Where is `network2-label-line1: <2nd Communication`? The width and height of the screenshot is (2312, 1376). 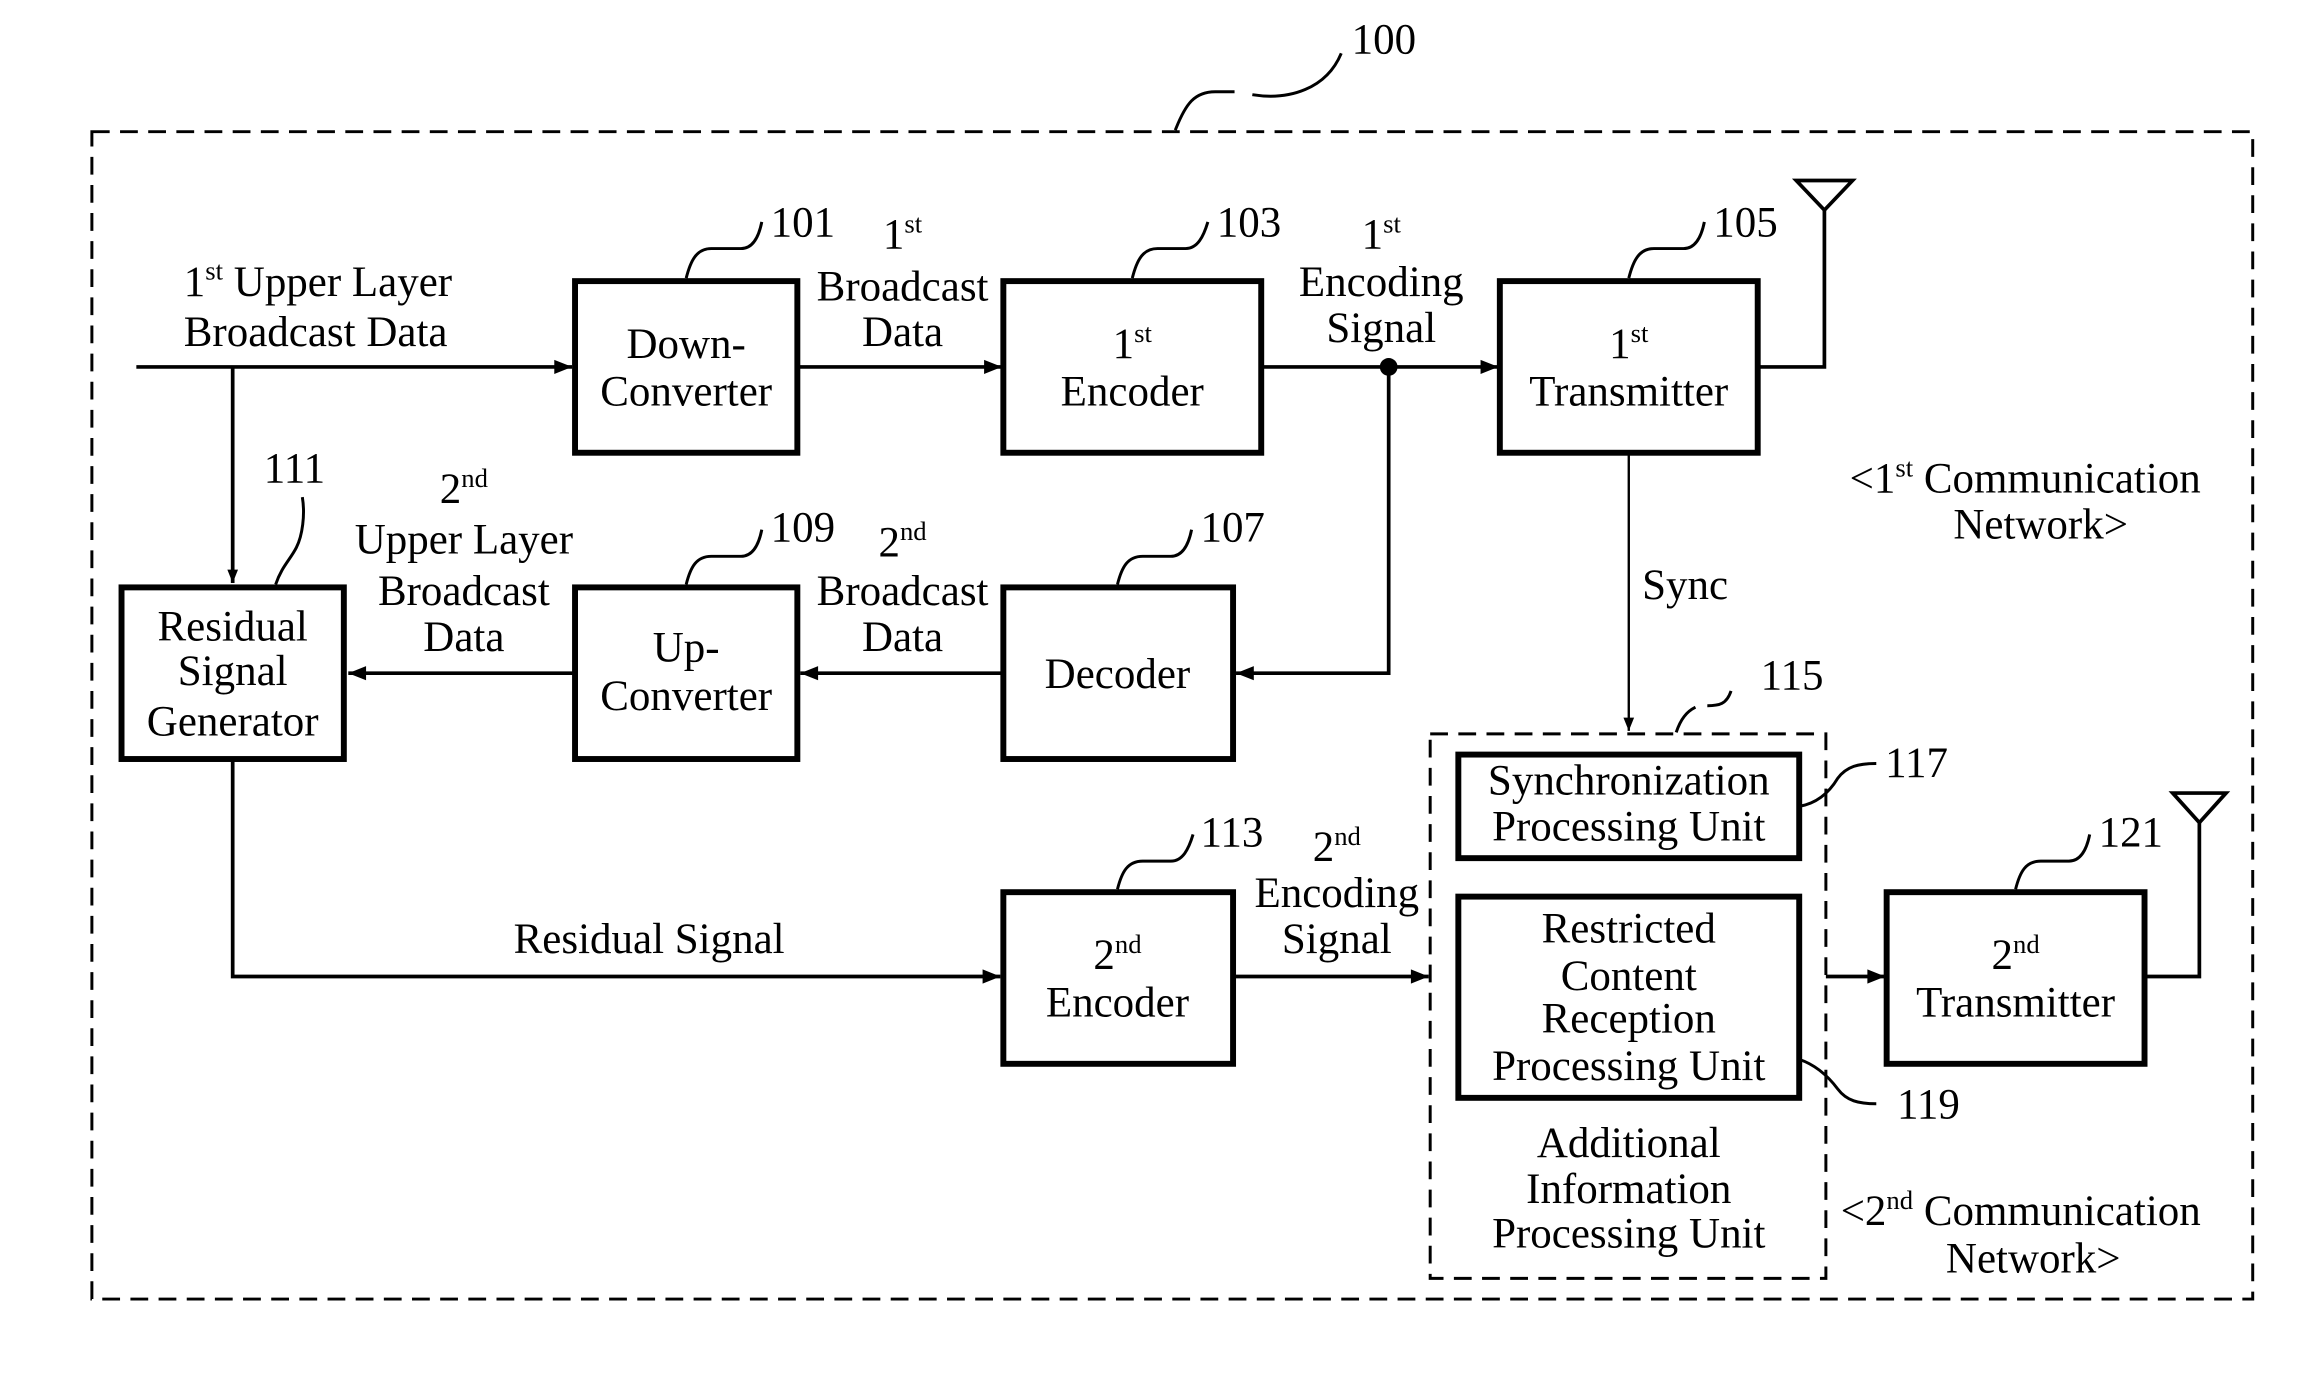
network2-label-line1: <2nd Communication is located at coordinates (2021, 1210).